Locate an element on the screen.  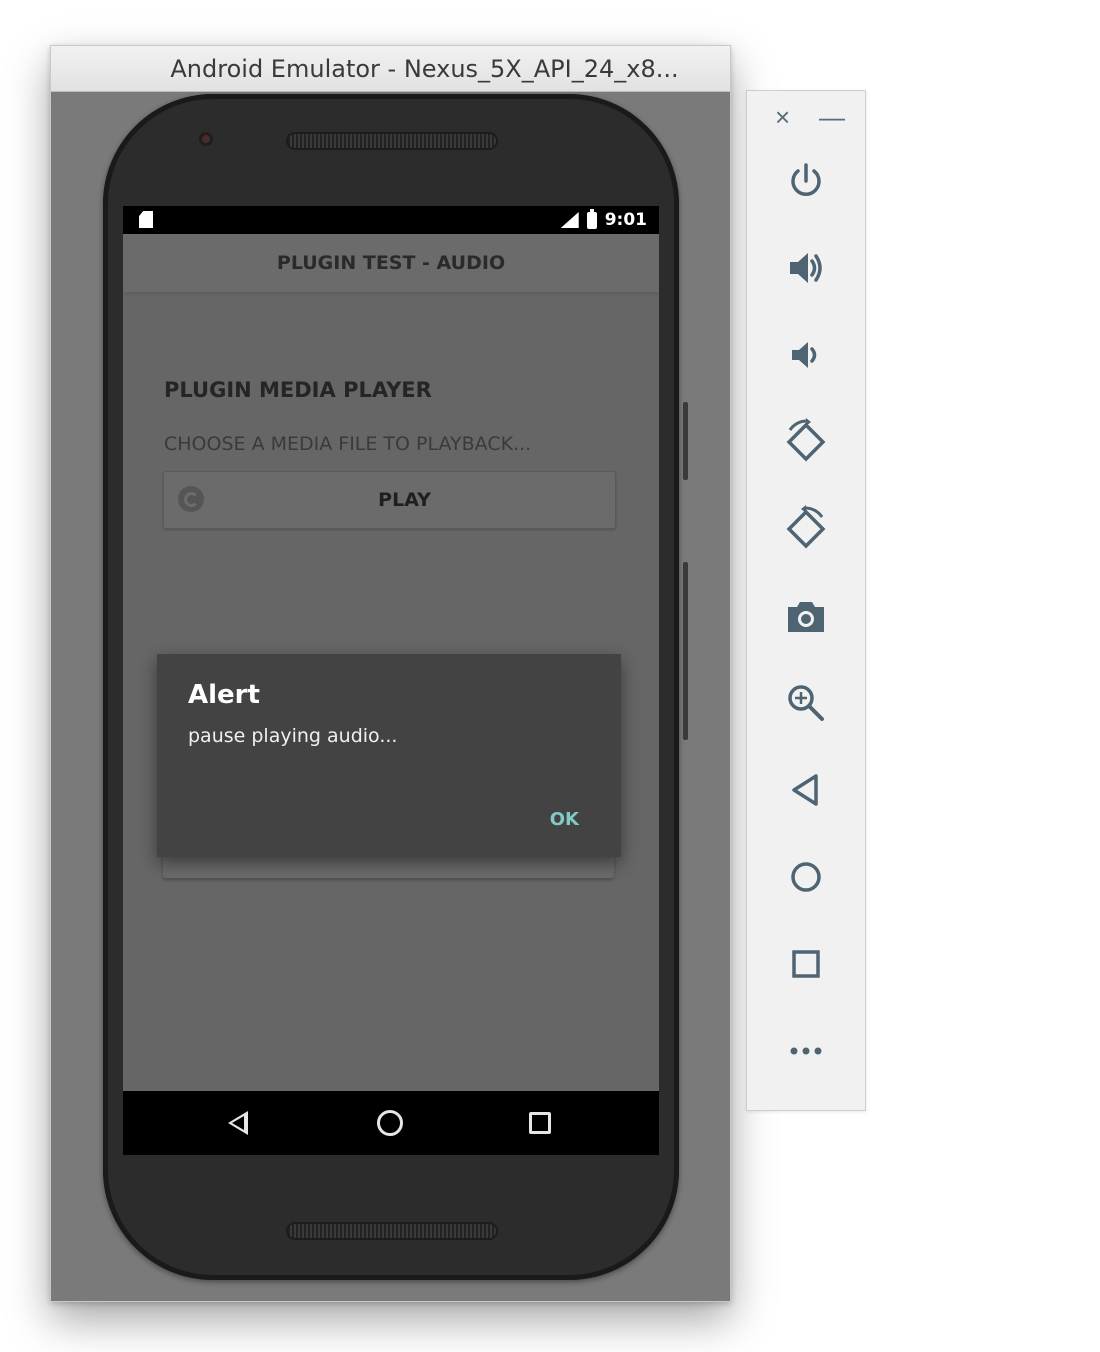
status-bar: 9:01 is located at coordinates (391, 220).